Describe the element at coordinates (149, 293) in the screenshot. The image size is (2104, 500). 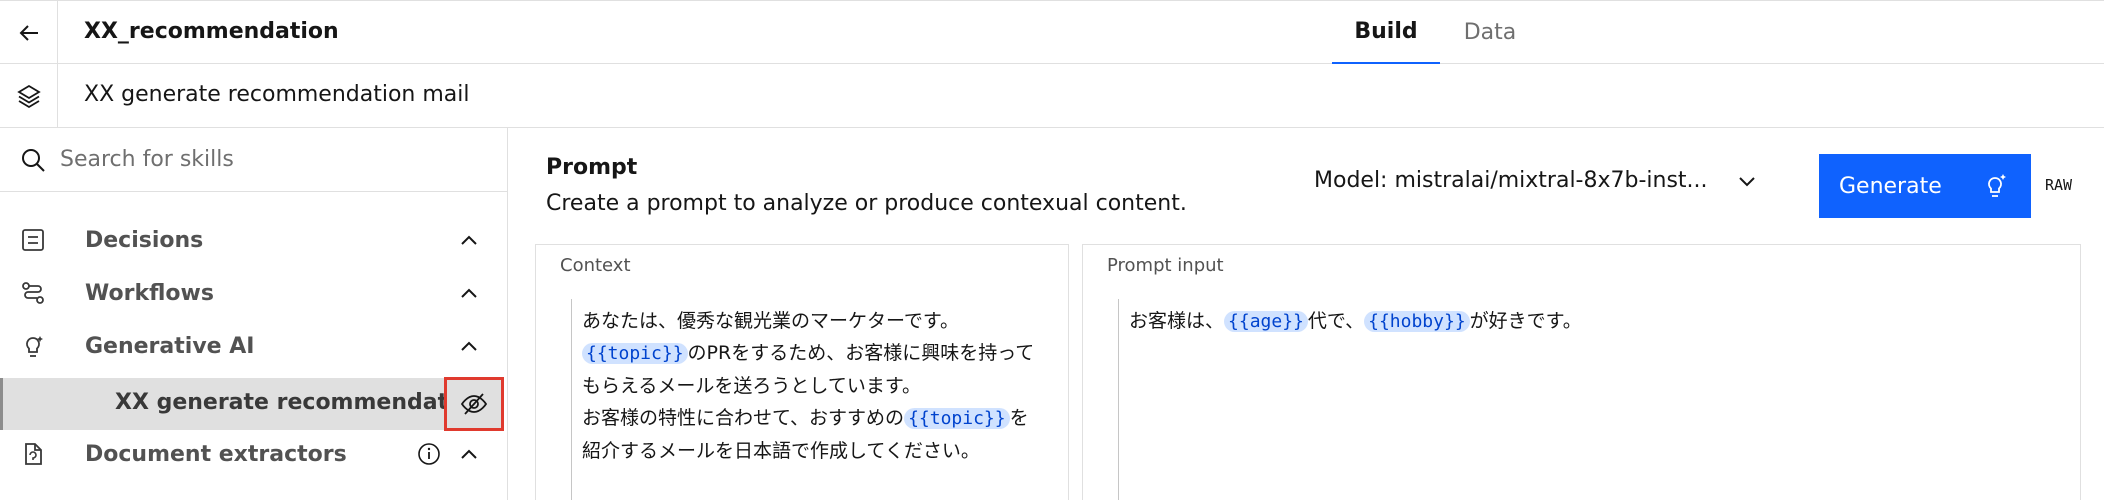
I see `sidebar-item-label: Workflows` at that location.